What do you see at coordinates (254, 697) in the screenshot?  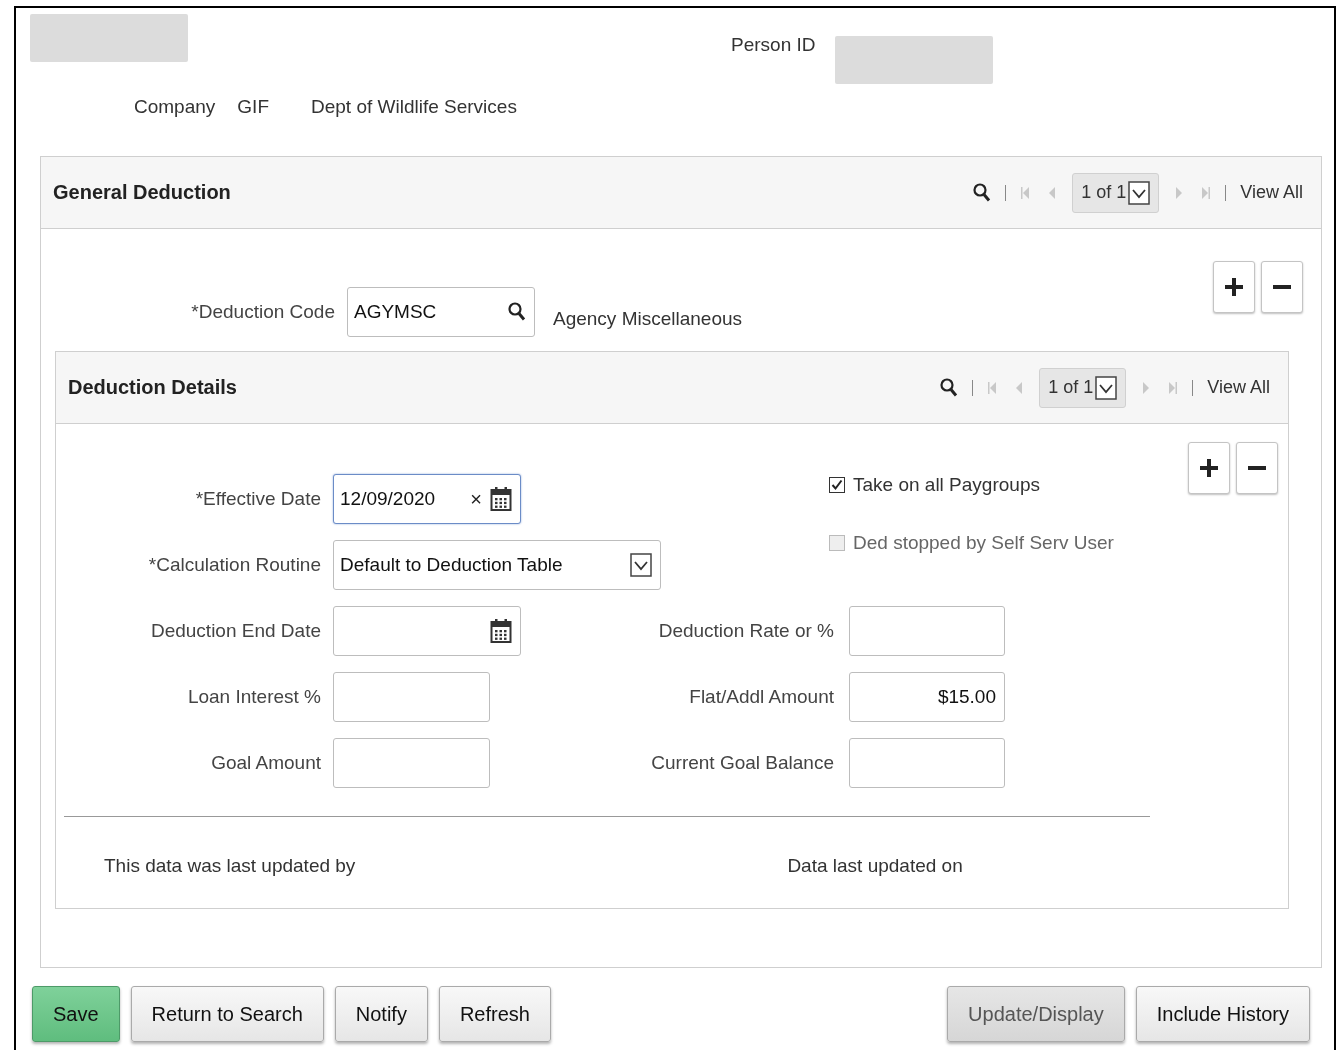 I see `field-label: Loan Interest %` at bounding box center [254, 697].